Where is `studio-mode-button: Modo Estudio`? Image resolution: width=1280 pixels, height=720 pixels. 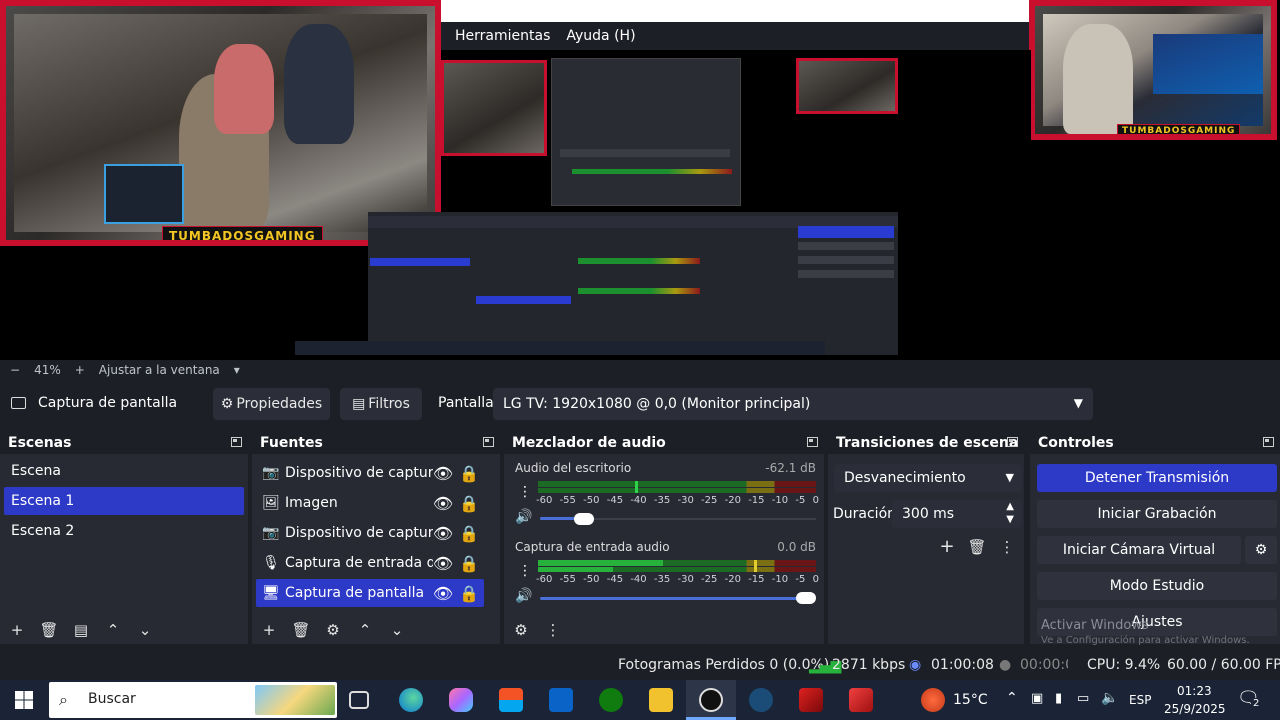
studio-mode-button: Modo Estudio is located at coordinates (1157, 586).